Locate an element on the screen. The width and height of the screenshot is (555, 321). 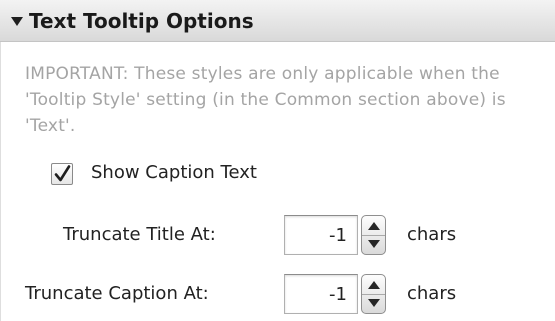
section-header: Text Tooltip Options is located at coordinates (277, 21).